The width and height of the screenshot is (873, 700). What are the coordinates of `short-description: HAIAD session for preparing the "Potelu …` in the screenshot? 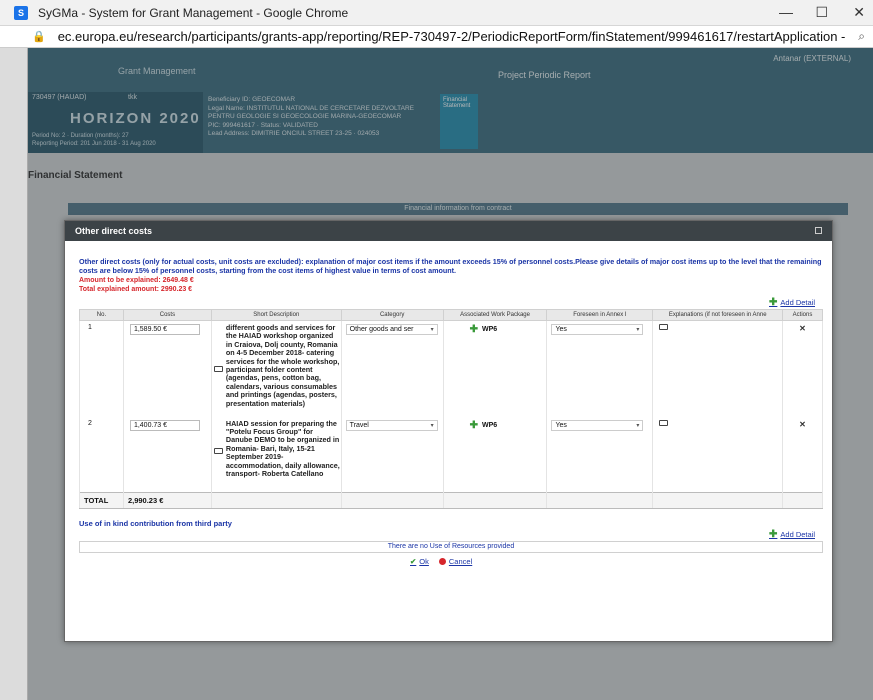 It's located at (282, 448).